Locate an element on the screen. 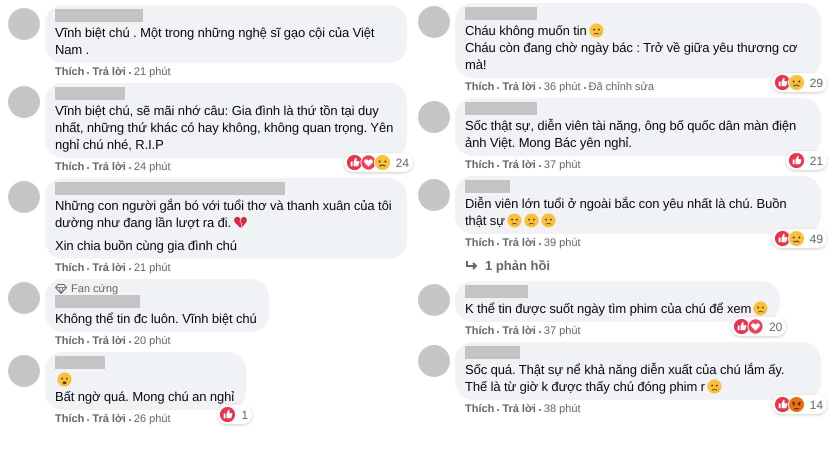 The height and width of the screenshot is (451, 833). edited-label: Đã chỉnh sửa is located at coordinates (621, 87).